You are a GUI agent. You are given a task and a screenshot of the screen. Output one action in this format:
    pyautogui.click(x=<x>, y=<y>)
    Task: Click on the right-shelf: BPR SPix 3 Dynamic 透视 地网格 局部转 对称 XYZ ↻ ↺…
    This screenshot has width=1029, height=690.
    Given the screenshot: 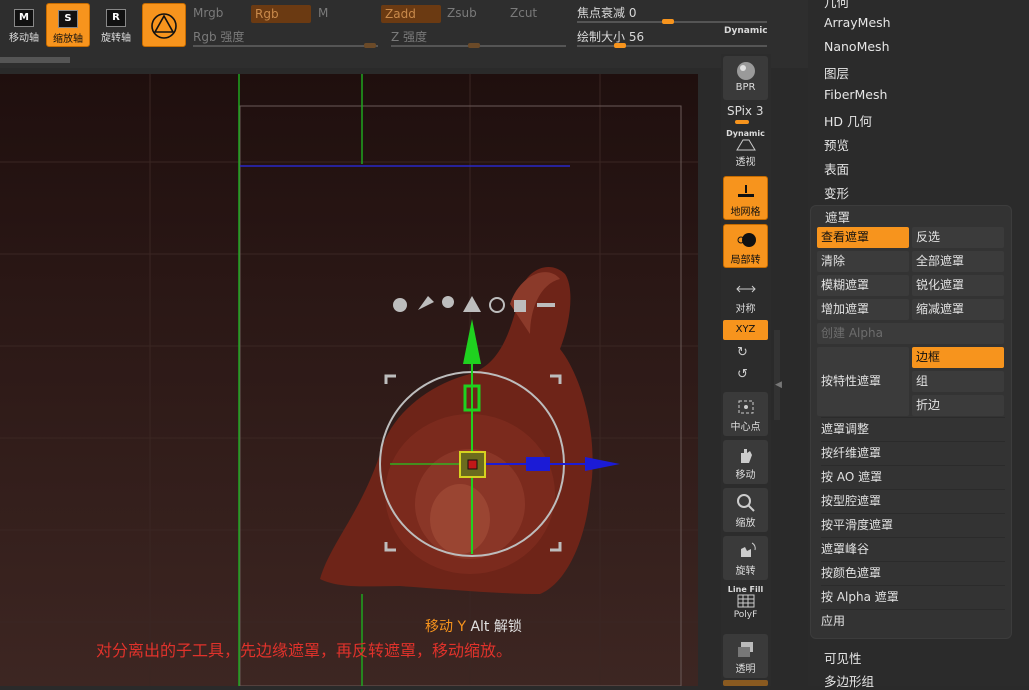 What is the action you would take?
    pyautogui.click(x=746, y=370)
    